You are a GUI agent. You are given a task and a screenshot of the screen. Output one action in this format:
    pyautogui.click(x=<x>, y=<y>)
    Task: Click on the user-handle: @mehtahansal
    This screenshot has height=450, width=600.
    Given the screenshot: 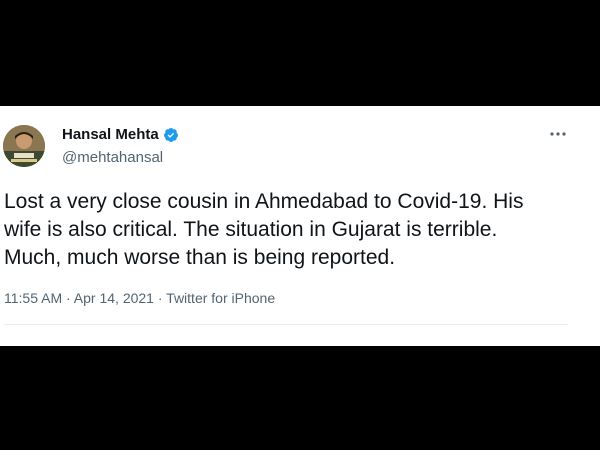 What is the action you would take?
    pyautogui.click(x=112, y=157)
    